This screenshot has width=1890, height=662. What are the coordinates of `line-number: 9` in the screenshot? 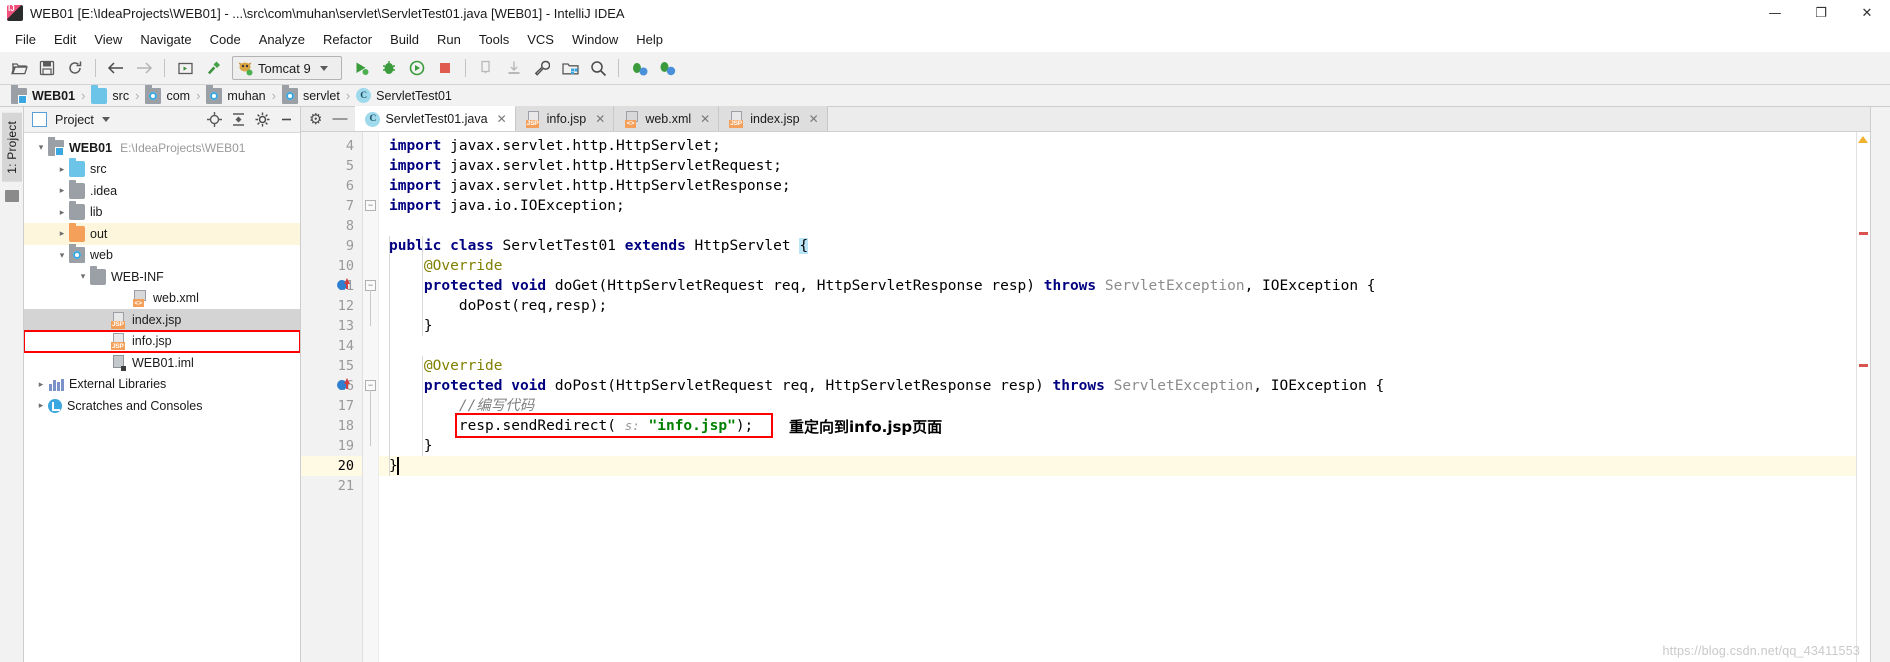 It's located at (350, 246).